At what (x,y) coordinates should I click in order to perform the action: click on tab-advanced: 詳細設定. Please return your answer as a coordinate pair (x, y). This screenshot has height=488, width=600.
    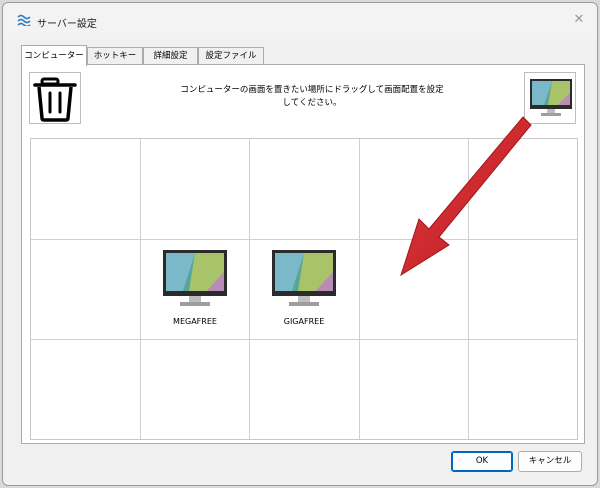
    Looking at the image, I should click on (170, 56).